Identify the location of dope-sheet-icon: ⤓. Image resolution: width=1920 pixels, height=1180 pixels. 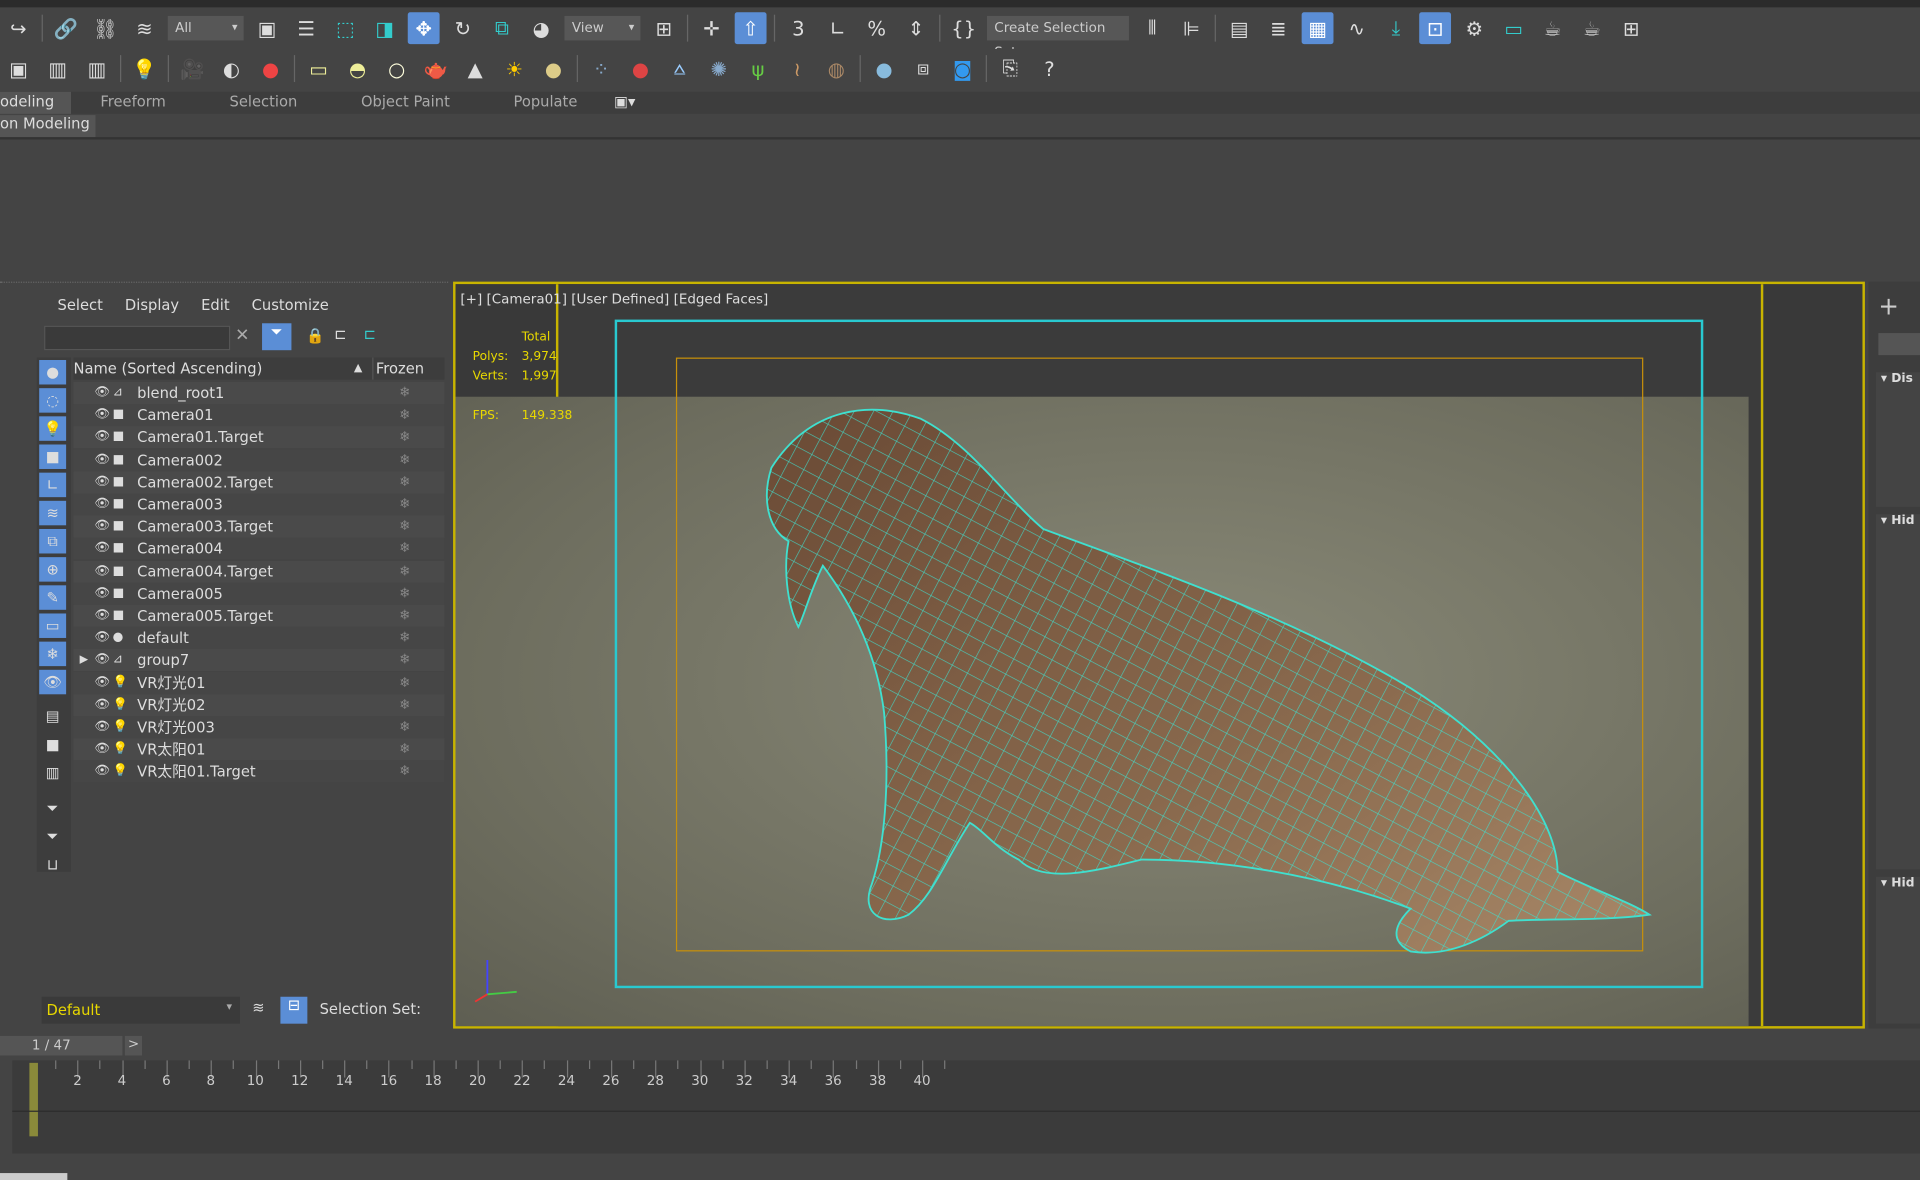
(1396, 28).